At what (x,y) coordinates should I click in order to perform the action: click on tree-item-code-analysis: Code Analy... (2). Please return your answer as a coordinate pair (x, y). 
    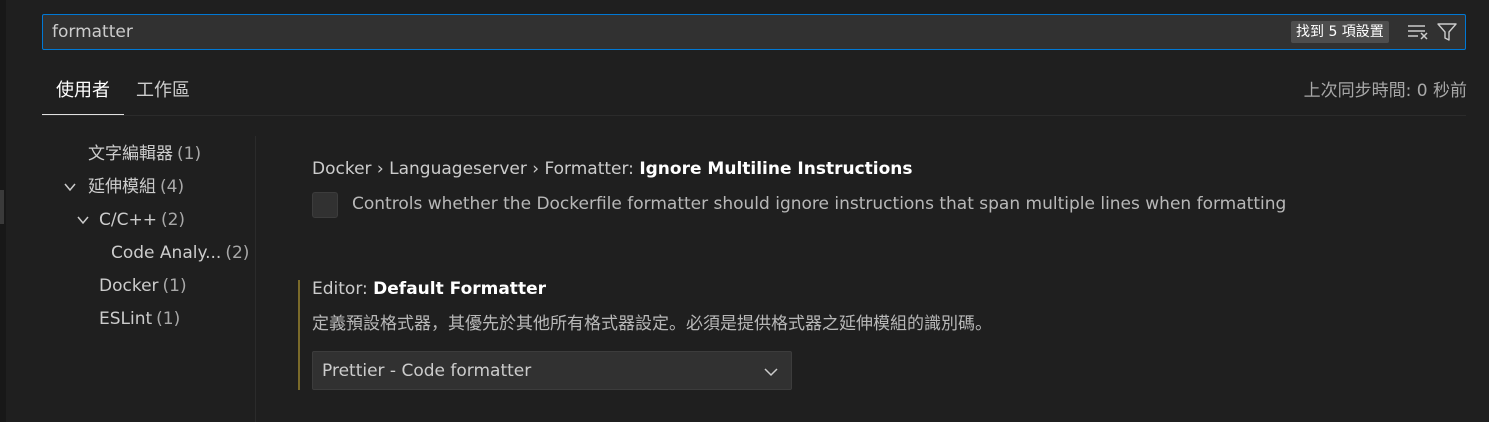
    Looking at the image, I should click on (180, 253).